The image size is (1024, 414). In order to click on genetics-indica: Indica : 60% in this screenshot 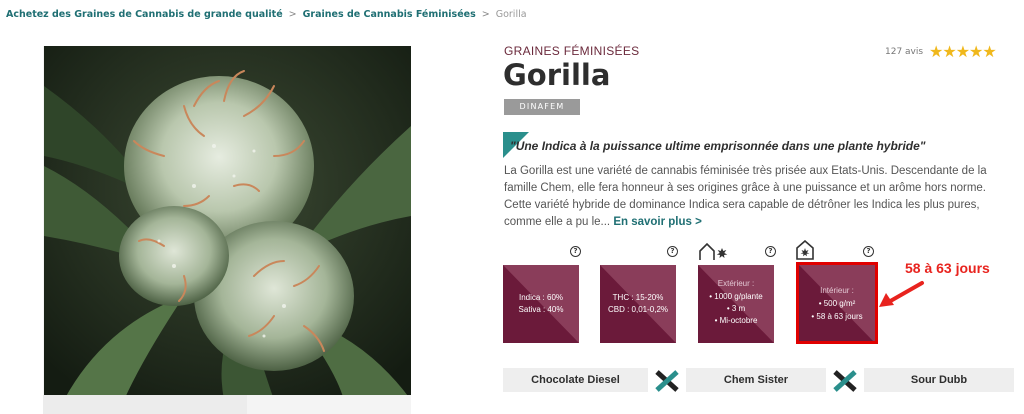, I will do `click(541, 297)`.